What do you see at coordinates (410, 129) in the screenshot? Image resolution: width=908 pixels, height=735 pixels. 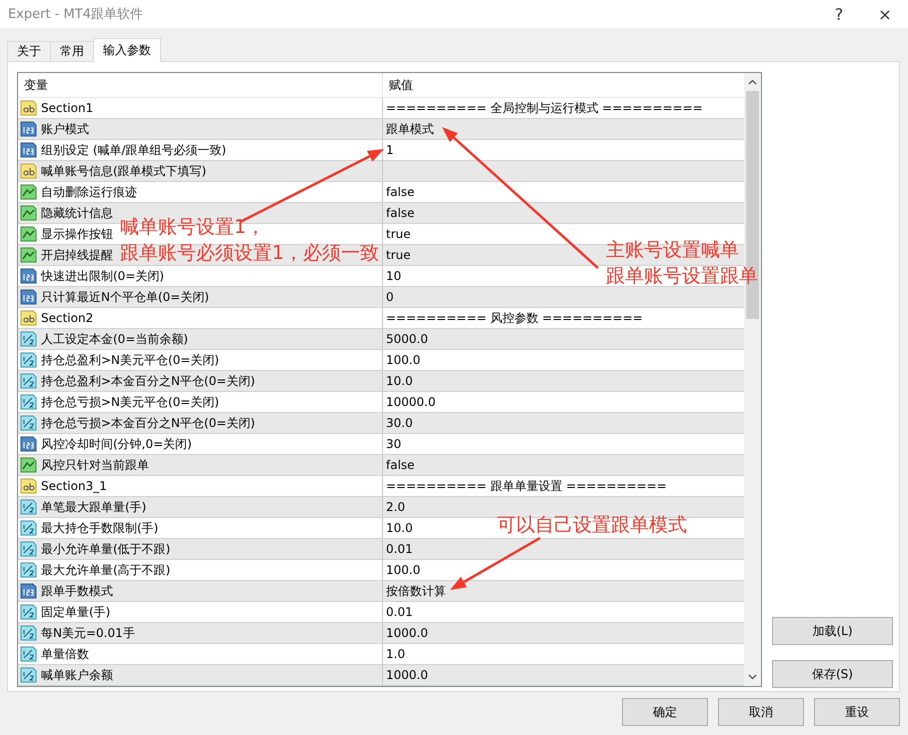 I see `parameter-value: 跟单模式` at bounding box center [410, 129].